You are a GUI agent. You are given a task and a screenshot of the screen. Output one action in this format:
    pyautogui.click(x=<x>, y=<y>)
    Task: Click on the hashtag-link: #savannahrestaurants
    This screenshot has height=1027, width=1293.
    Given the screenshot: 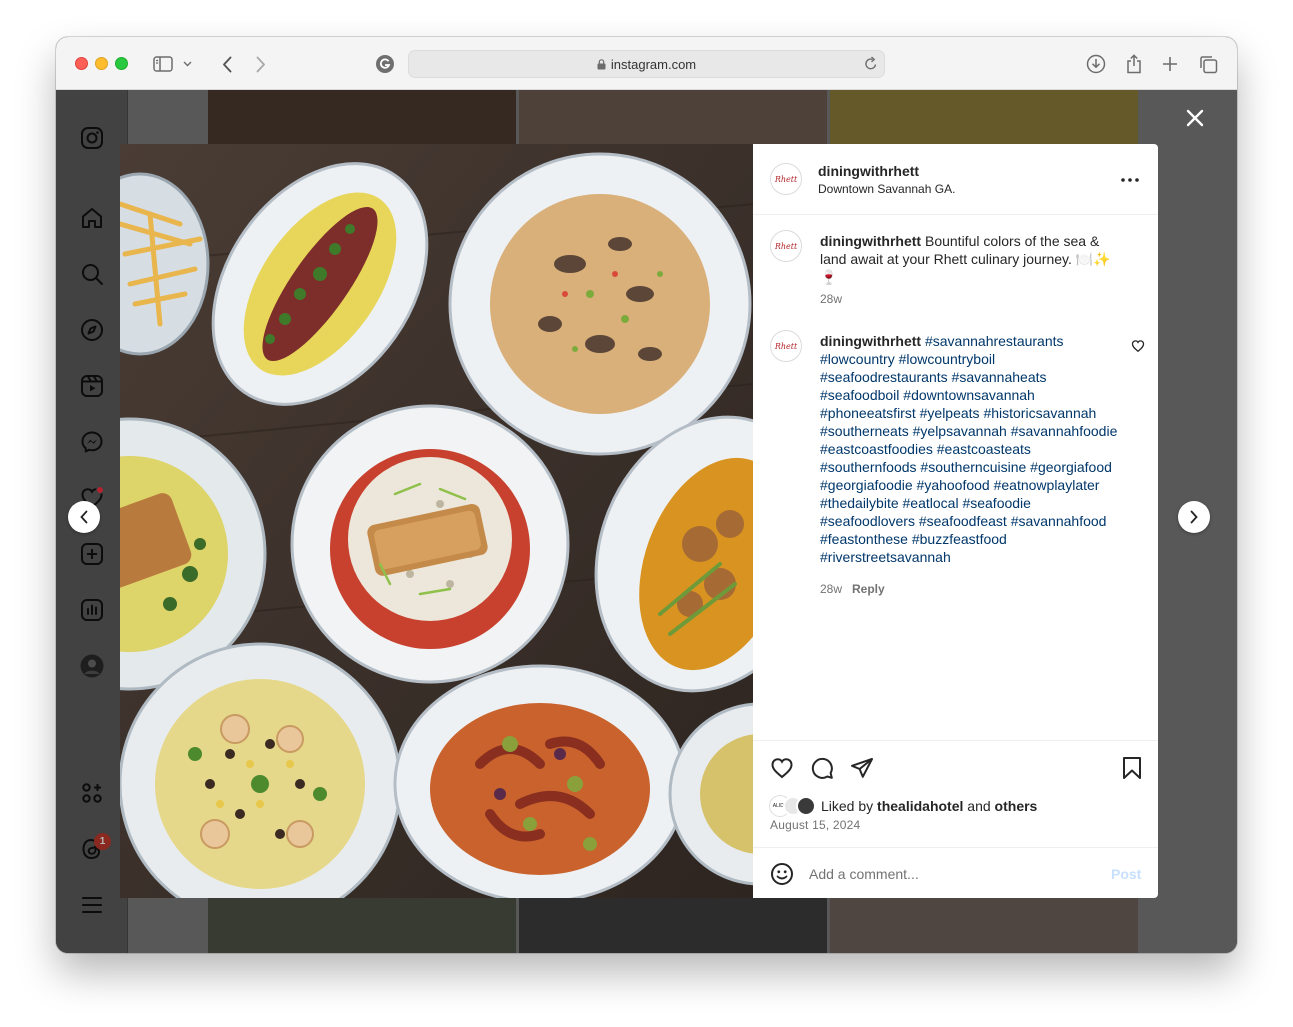 What is the action you would take?
    pyautogui.click(x=994, y=341)
    